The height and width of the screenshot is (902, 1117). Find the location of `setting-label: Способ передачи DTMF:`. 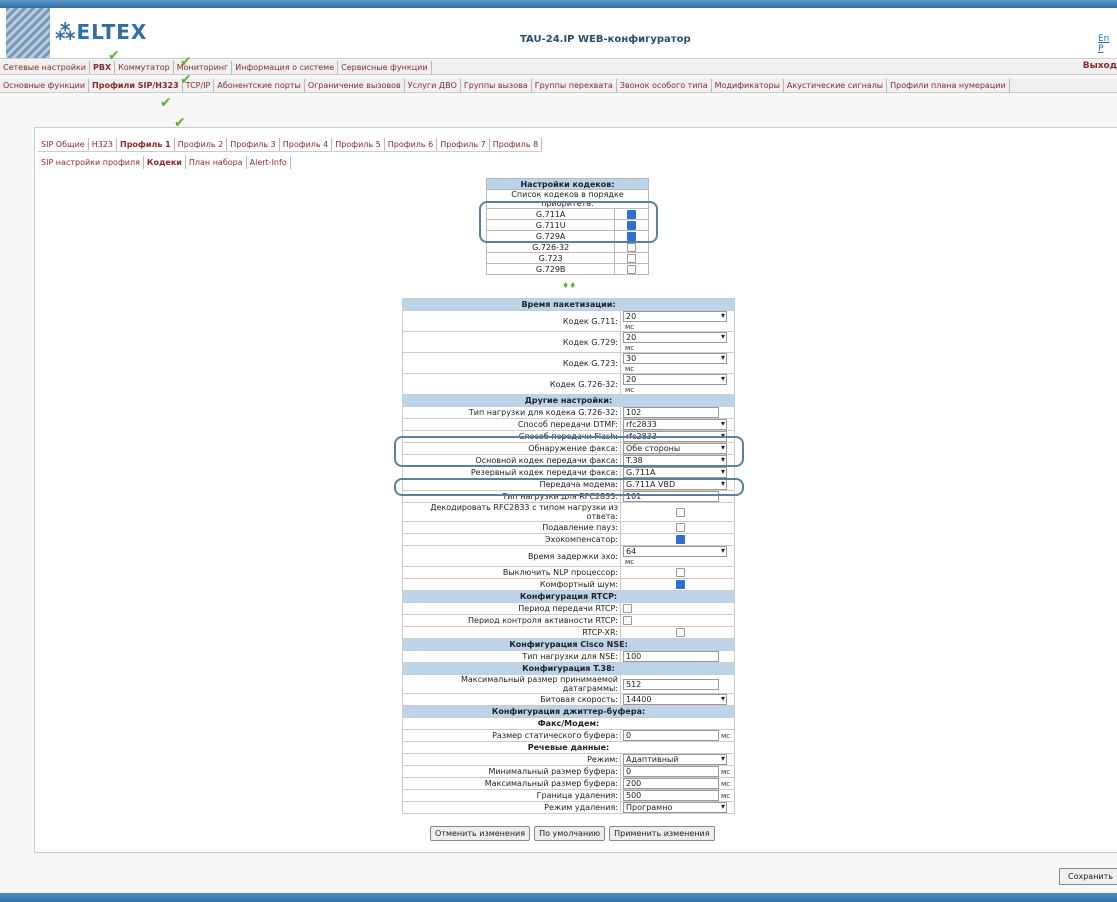

setting-label: Способ передачи DTMF: is located at coordinates (511, 424).